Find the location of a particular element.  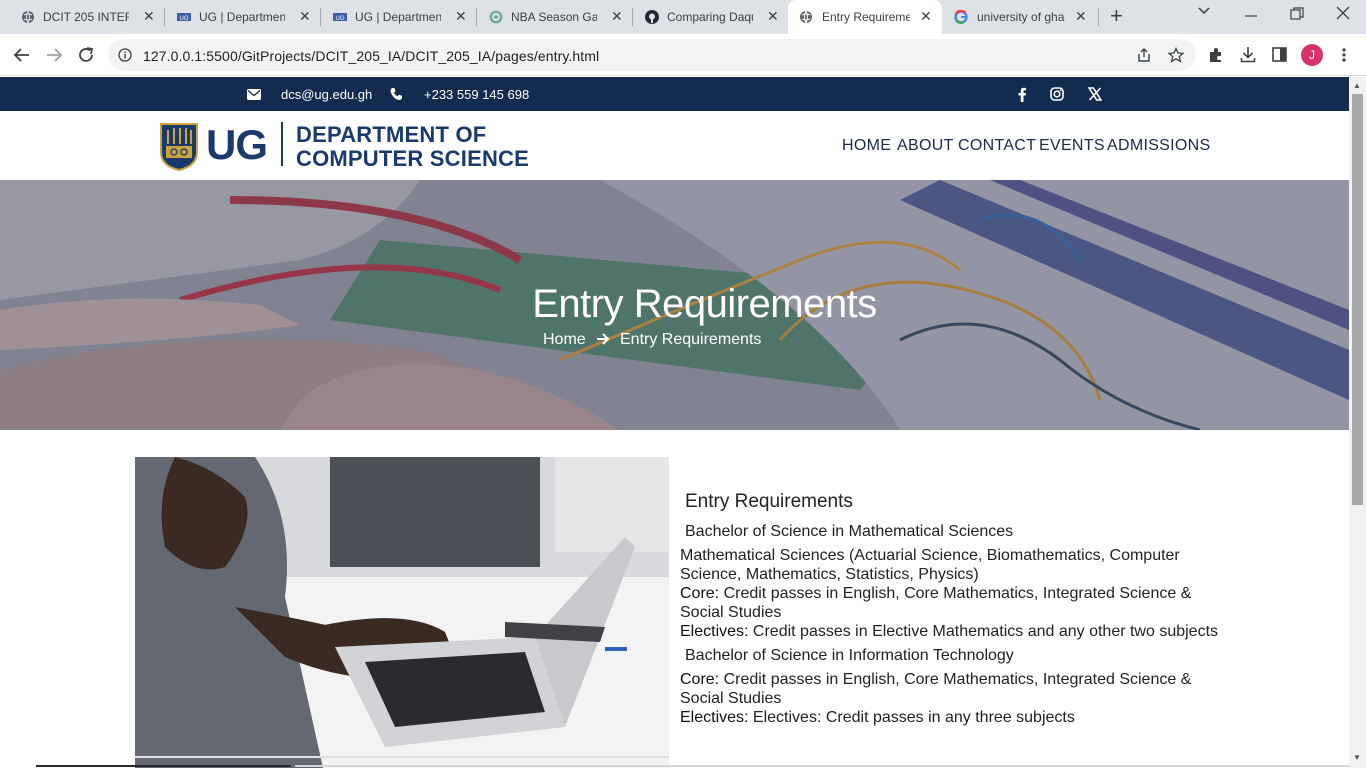

tab-label: Entry Requireme is located at coordinates (866, 17).